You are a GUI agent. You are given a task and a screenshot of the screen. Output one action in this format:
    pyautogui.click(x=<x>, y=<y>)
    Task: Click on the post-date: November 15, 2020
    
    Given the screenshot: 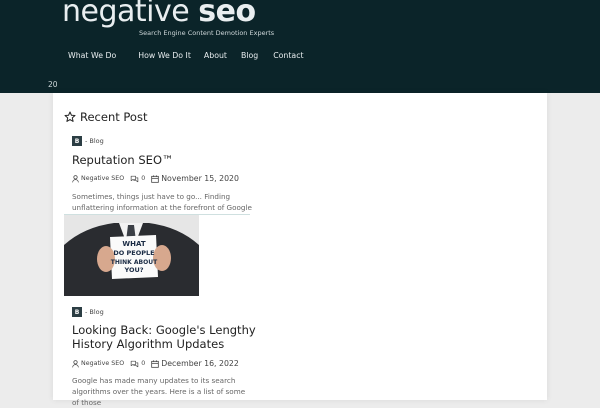 What is the action you would take?
    pyautogui.click(x=200, y=178)
    